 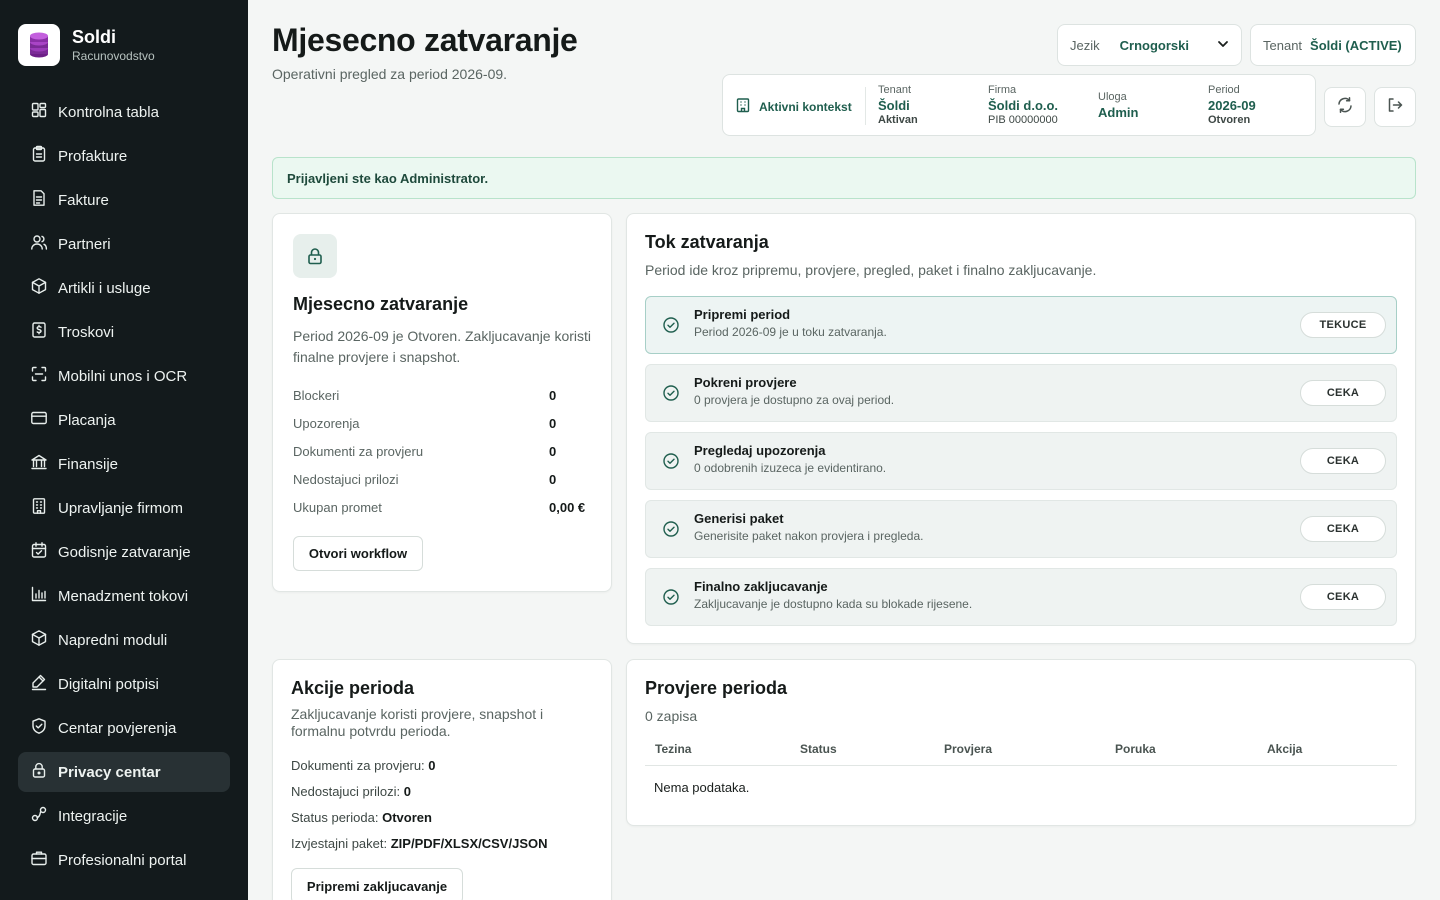 What do you see at coordinates (358, 765) in the screenshot?
I see `action-item-label: Dokumenti za provjeru:` at bounding box center [358, 765].